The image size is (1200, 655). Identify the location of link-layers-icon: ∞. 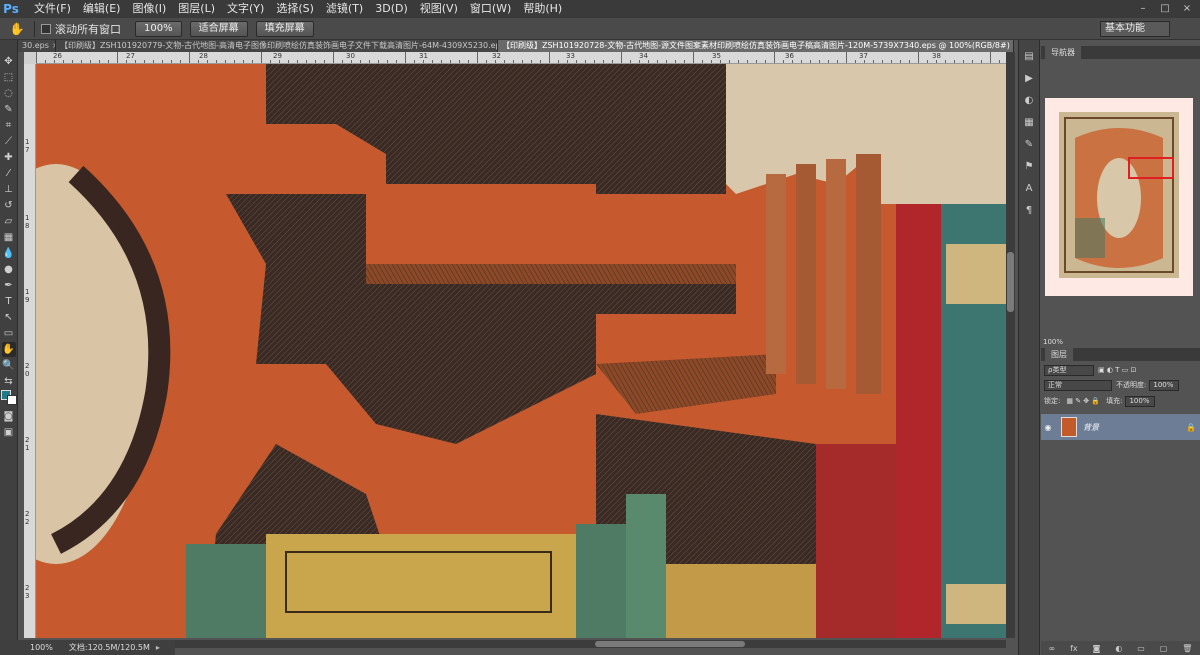
(1051, 648).